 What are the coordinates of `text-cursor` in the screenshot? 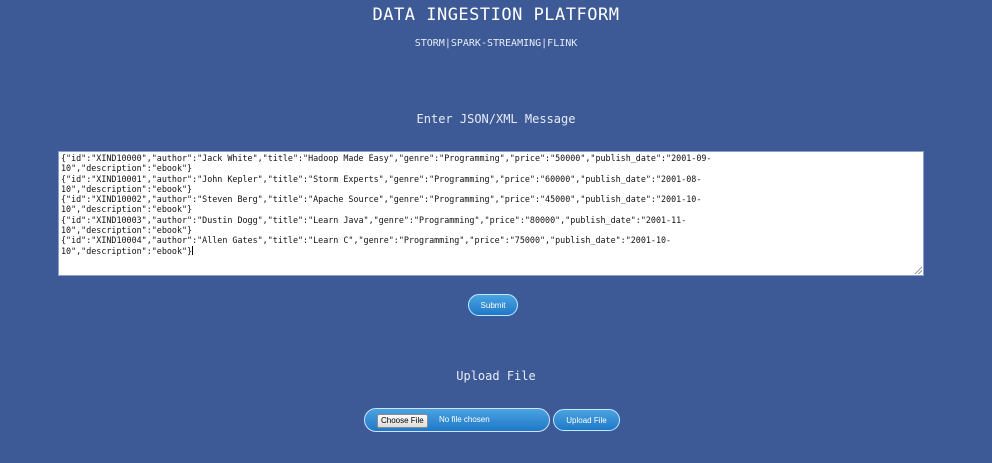 It's located at (193, 250).